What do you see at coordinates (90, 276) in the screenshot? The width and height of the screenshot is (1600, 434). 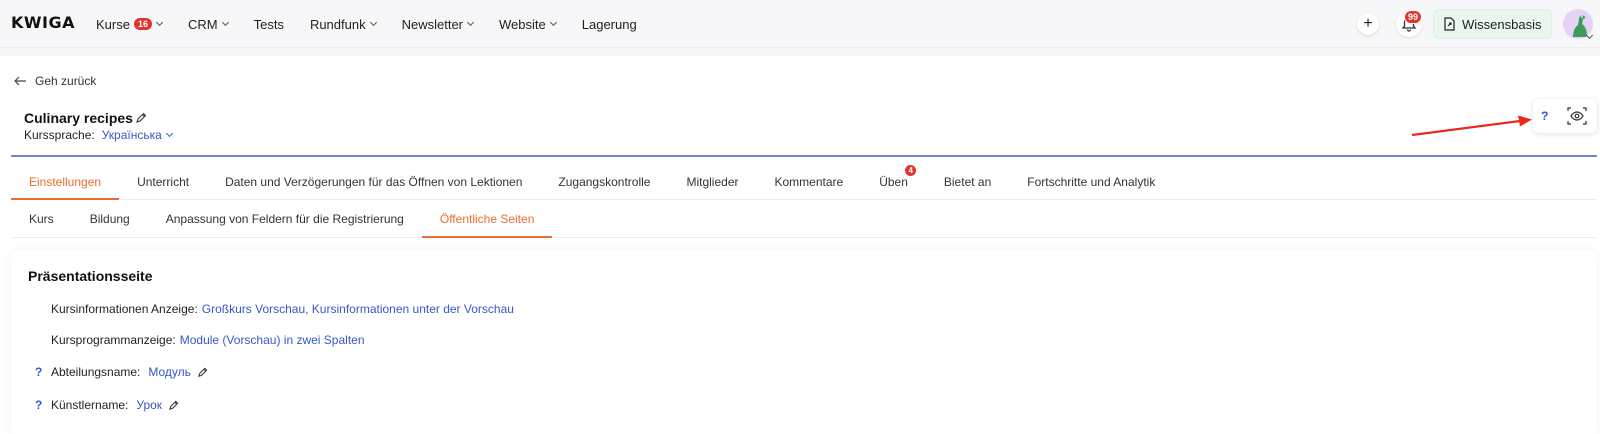 I see `section-title: Präsentationsseite` at bounding box center [90, 276].